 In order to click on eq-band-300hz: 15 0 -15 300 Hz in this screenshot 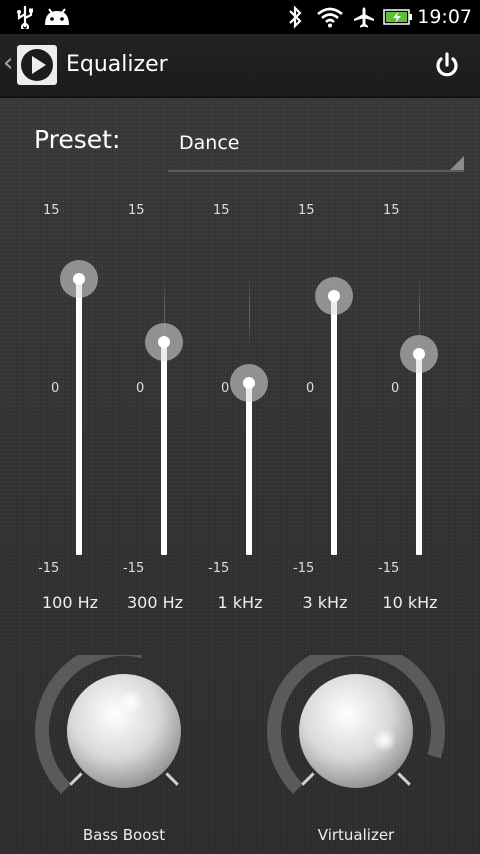, I will do `click(165, 405)`.